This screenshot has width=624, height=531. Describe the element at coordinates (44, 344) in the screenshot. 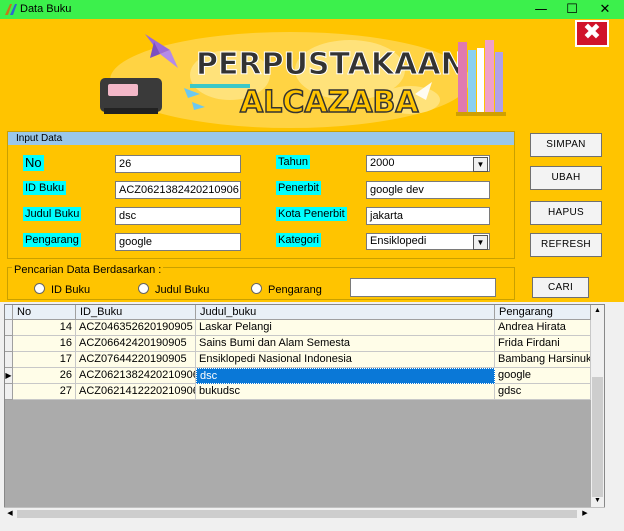

I see `cell-no: 16` at that location.